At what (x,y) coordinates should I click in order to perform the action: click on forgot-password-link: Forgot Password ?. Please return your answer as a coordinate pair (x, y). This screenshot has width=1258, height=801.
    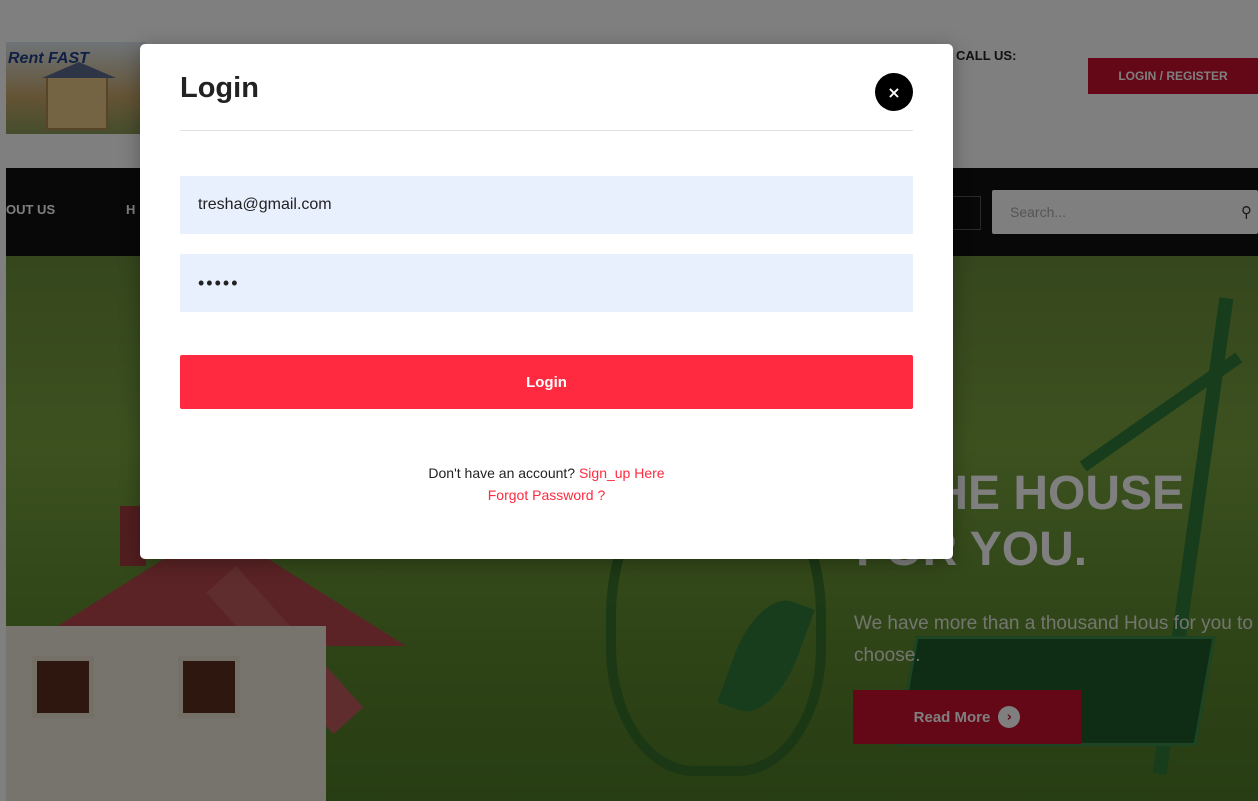
    Looking at the image, I should click on (547, 495).